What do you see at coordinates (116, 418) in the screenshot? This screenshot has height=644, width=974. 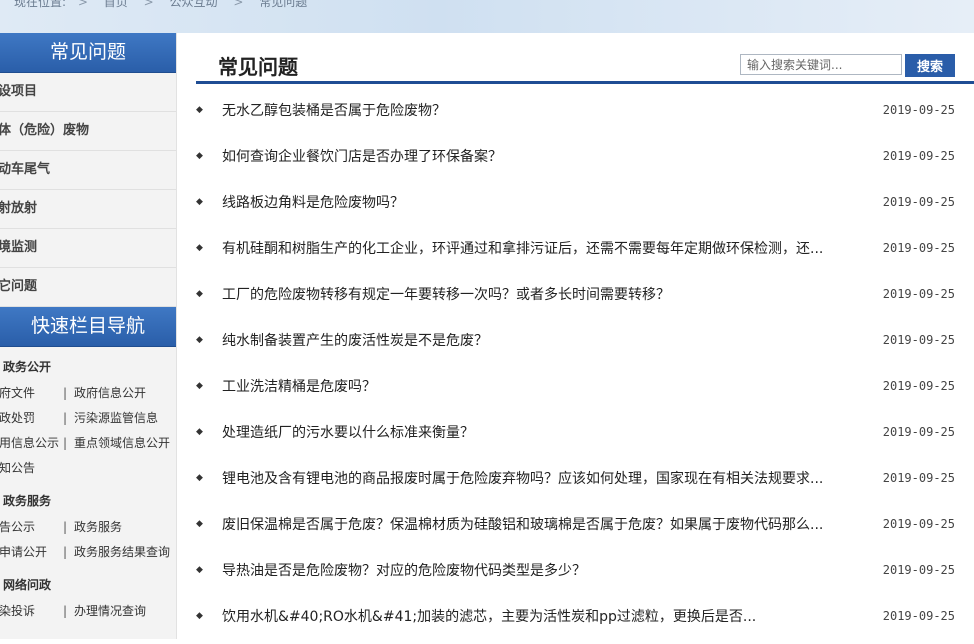 I see `nav-link: 污染源监管信息` at bounding box center [116, 418].